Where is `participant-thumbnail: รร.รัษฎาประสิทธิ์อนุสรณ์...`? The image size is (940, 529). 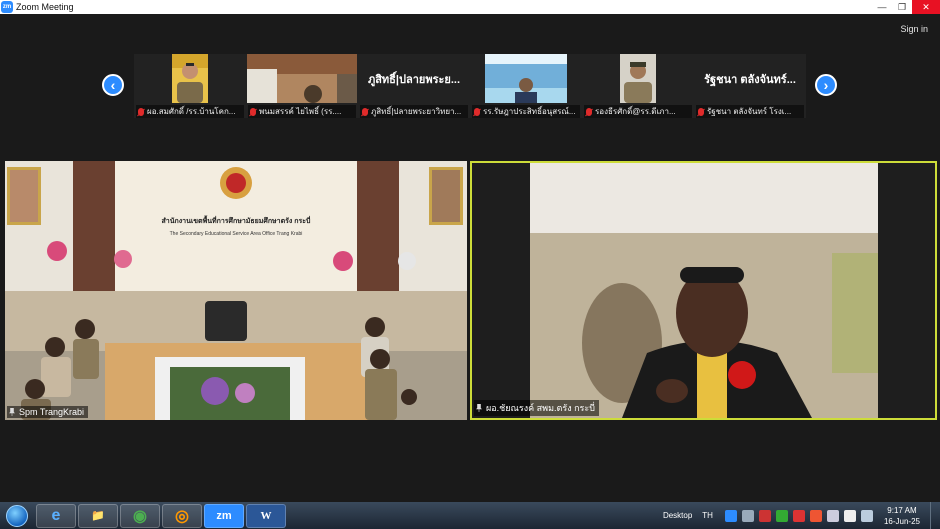
participant-thumbnail: รร.รัษฎาประสิทธิ์อนุสรณ์... is located at coordinates (526, 86).